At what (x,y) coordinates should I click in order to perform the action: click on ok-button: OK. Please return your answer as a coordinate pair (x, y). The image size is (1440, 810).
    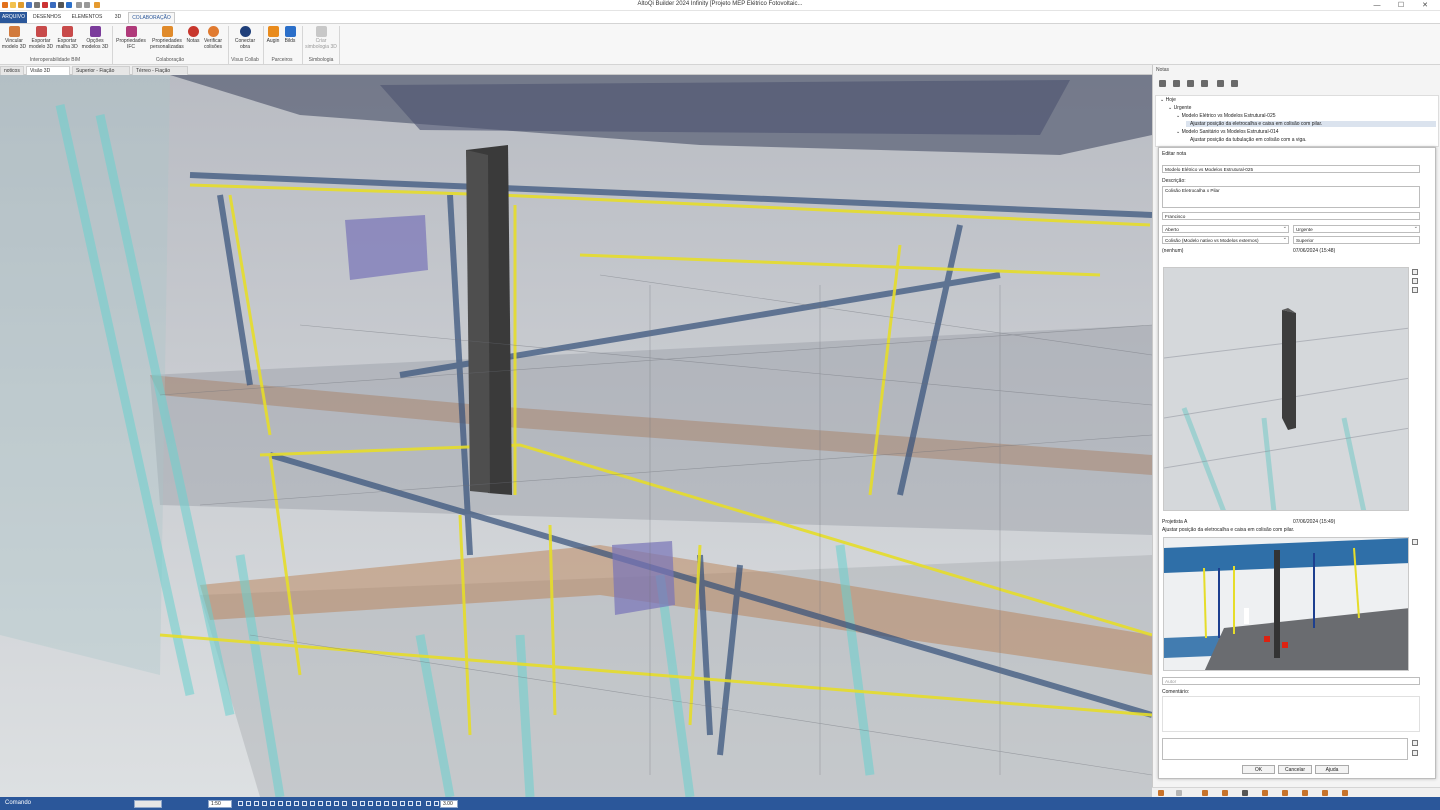
    Looking at the image, I should click on (1258, 769).